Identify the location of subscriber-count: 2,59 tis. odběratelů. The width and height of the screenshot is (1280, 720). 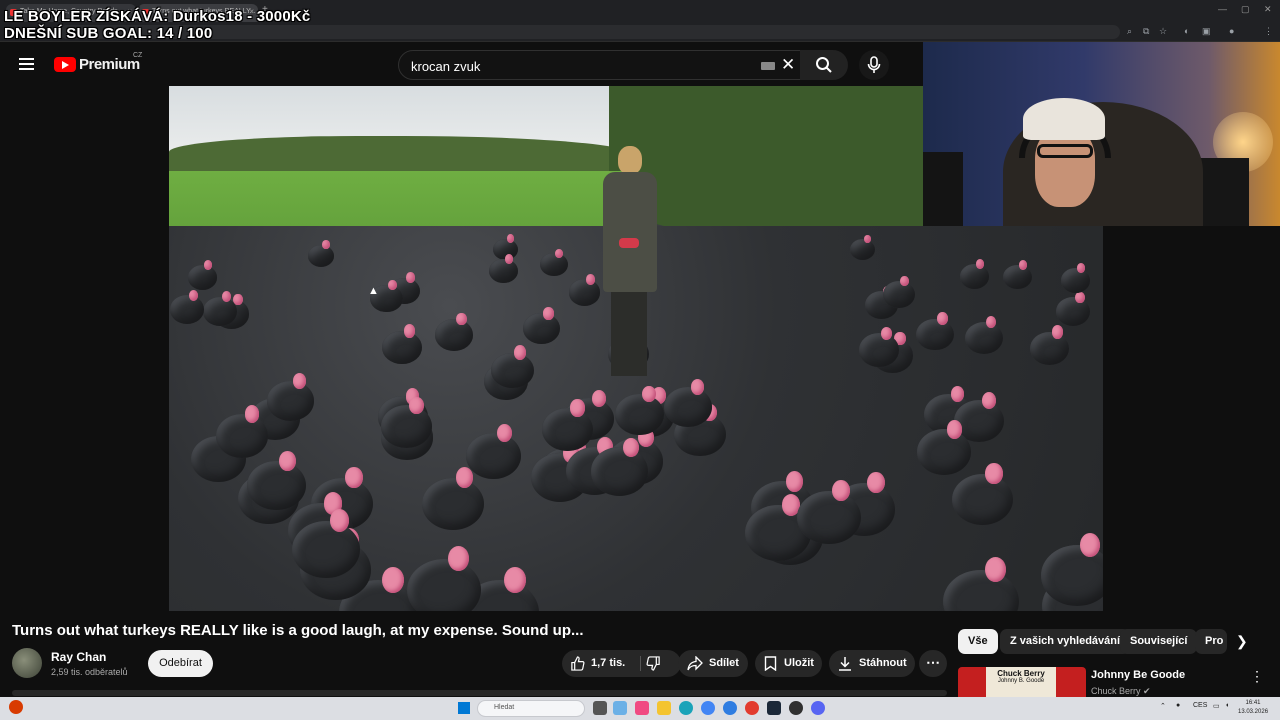
(89, 672).